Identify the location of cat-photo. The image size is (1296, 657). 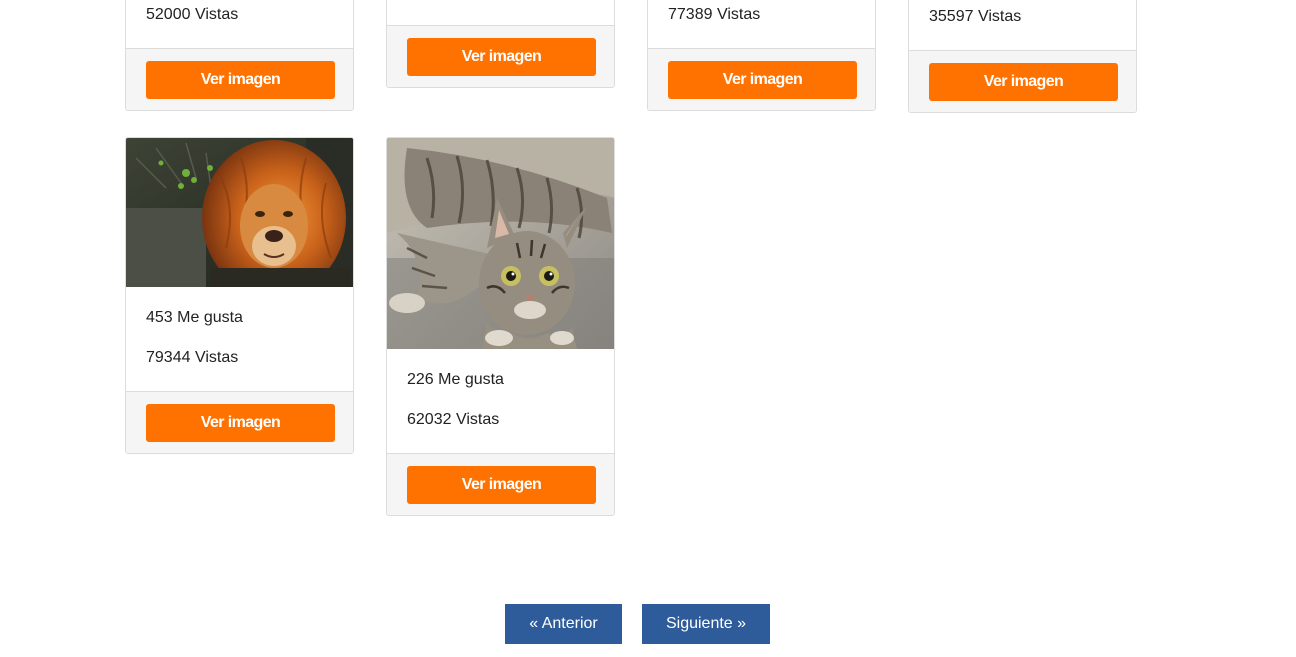
(500, 243).